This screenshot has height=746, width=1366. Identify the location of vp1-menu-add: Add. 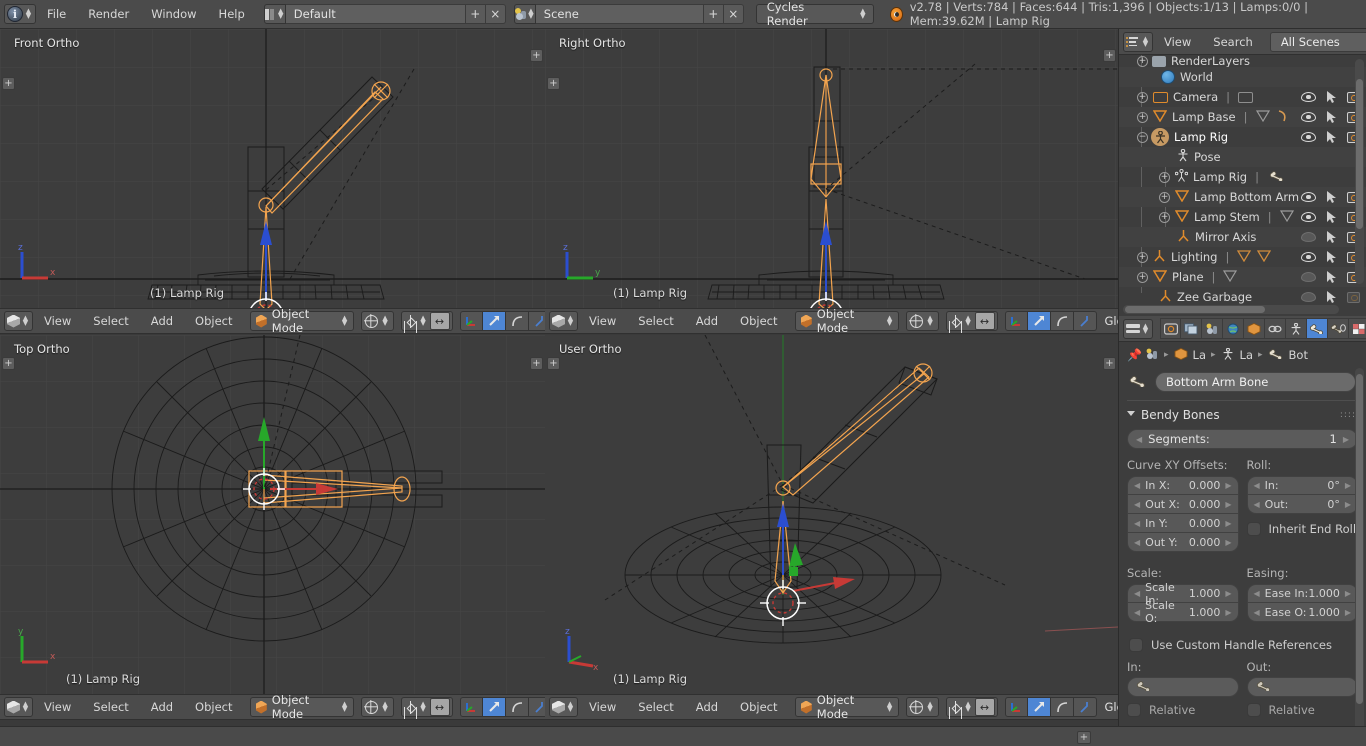
(162, 321).